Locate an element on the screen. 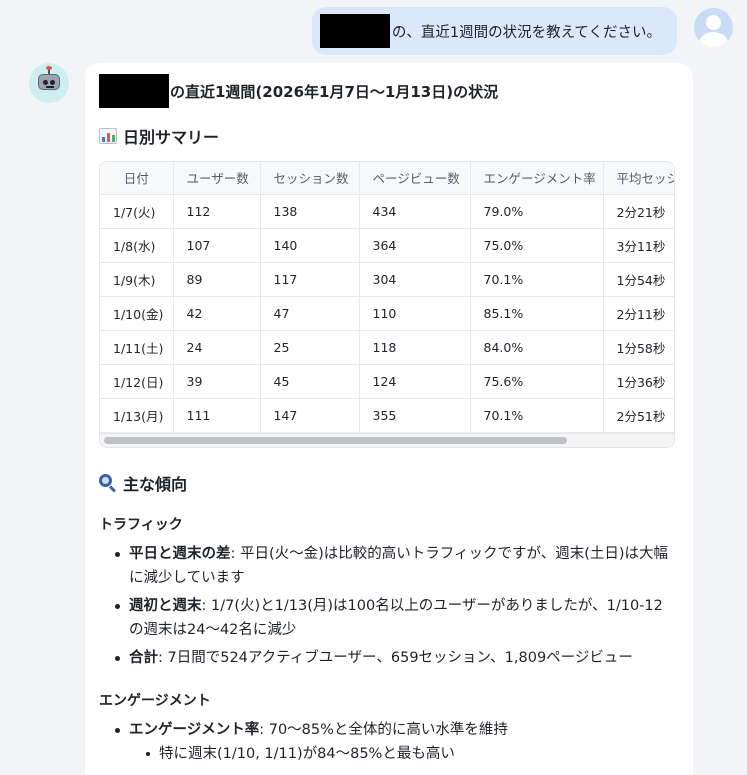 Image resolution: width=747 pixels, height=775 pixels. table-cell: 434 is located at coordinates (415, 211).